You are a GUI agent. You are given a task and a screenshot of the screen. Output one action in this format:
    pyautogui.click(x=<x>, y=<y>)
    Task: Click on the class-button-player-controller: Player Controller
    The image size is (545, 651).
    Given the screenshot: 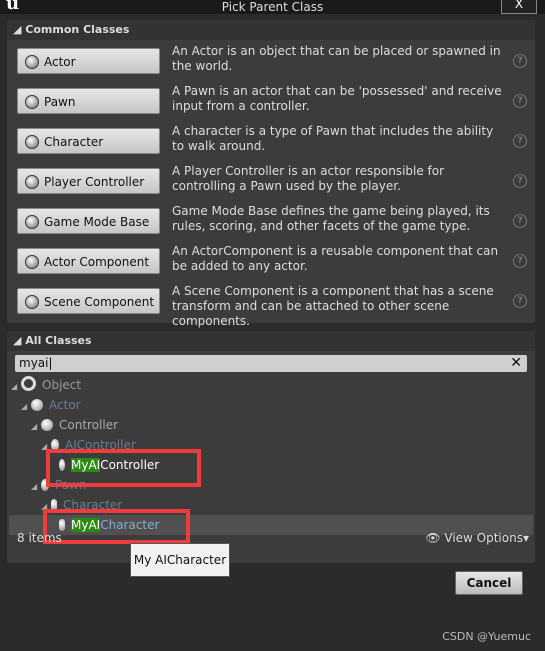 What is the action you would take?
    pyautogui.click(x=88, y=181)
    